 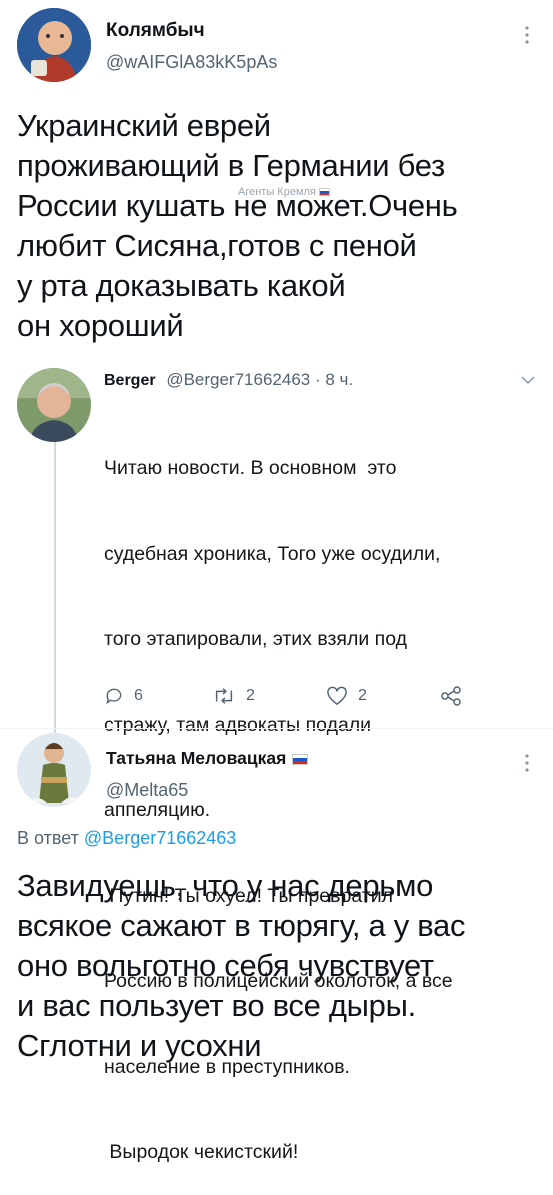 What do you see at coordinates (155, 31) in the screenshot?
I see `author-name: Колямбыч` at bounding box center [155, 31].